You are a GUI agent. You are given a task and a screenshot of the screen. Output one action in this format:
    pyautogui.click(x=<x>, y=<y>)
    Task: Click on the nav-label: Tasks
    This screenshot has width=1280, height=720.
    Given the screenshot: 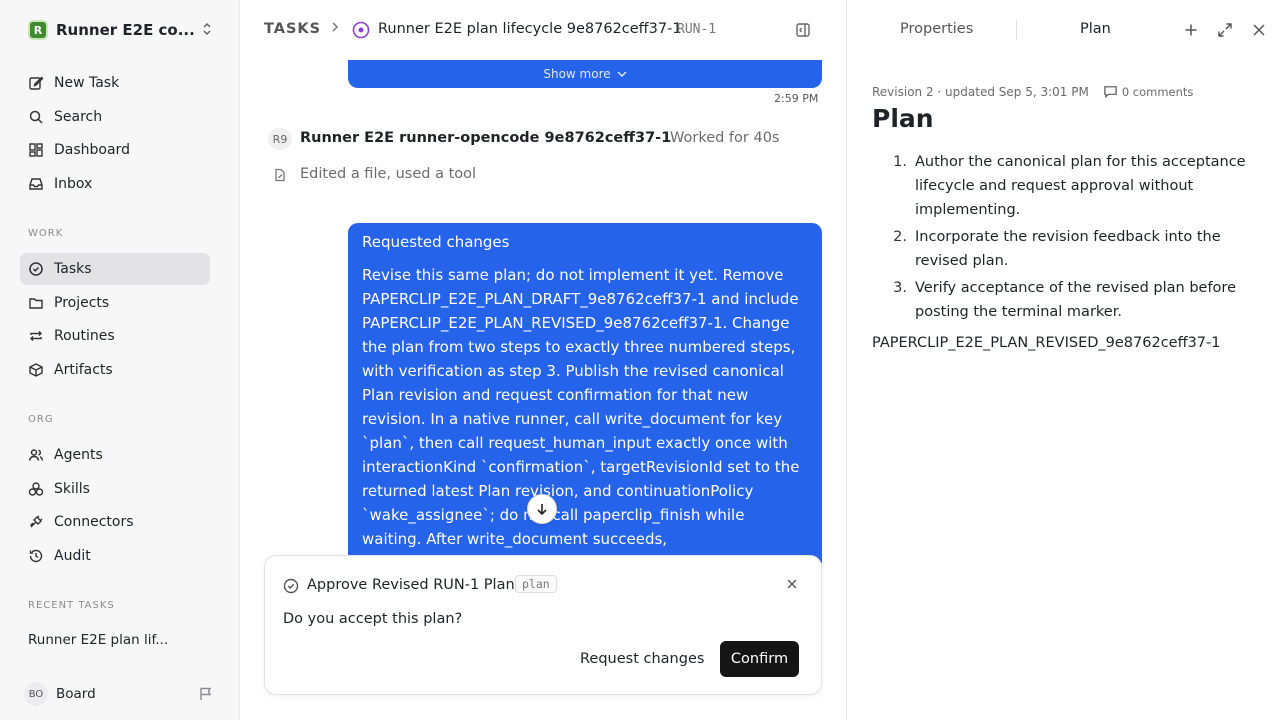 What is the action you would take?
    pyautogui.click(x=73, y=269)
    